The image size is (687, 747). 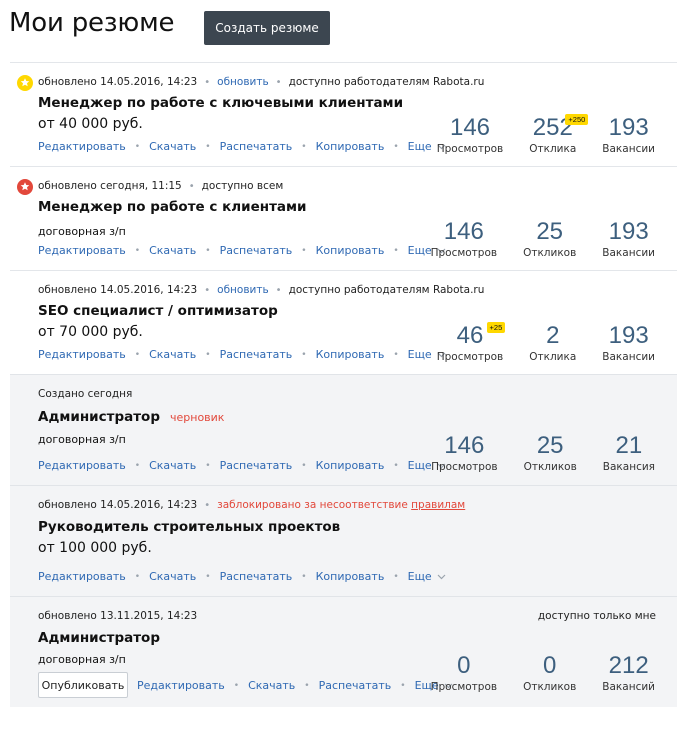 What do you see at coordinates (577, 119) in the screenshot?
I see `new-responses-badge: +250` at bounding box center [577, 119].